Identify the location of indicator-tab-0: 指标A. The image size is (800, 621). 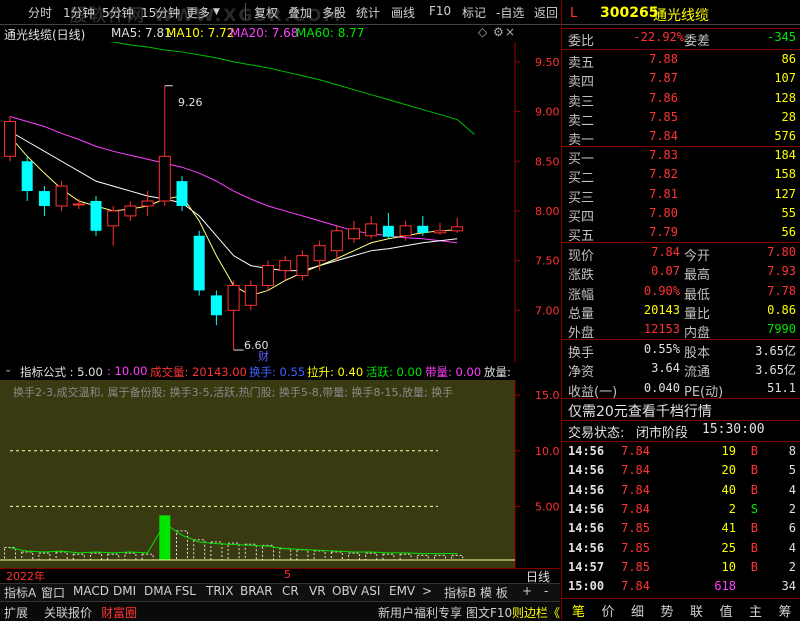
(20, 592).